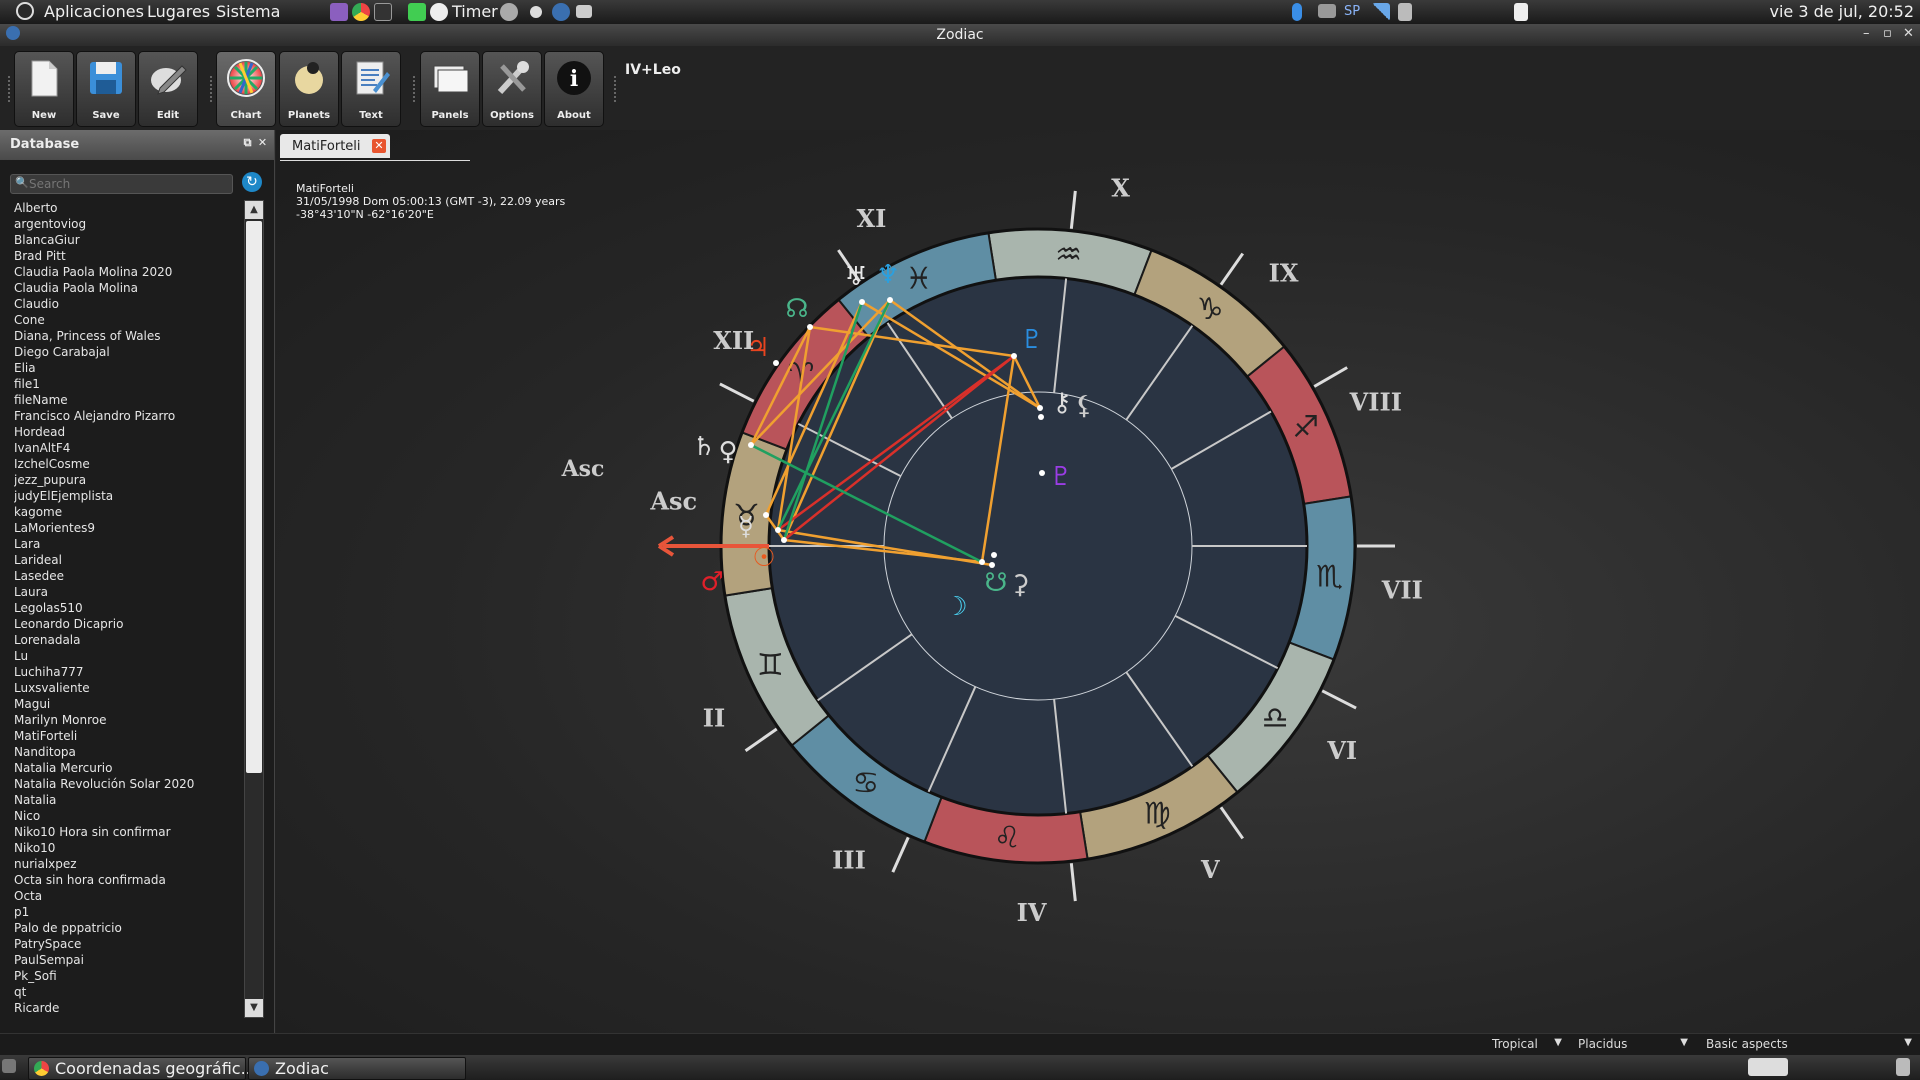  I want to click on list-item: Nico, so click(126, 816).